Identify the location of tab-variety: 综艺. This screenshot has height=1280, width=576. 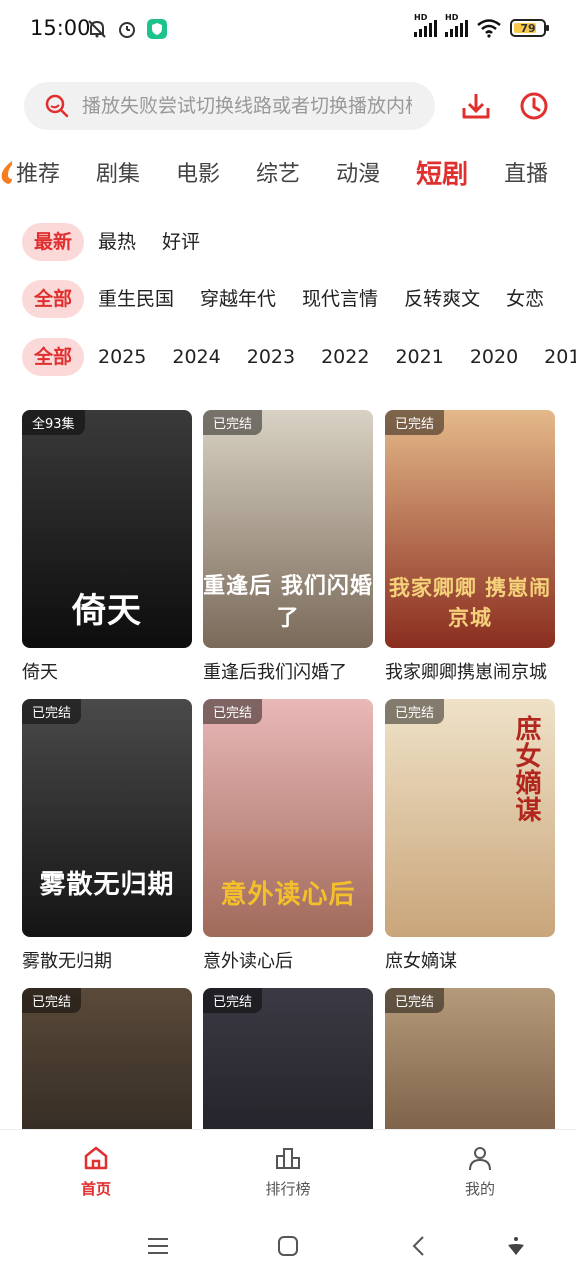
(278, 172).